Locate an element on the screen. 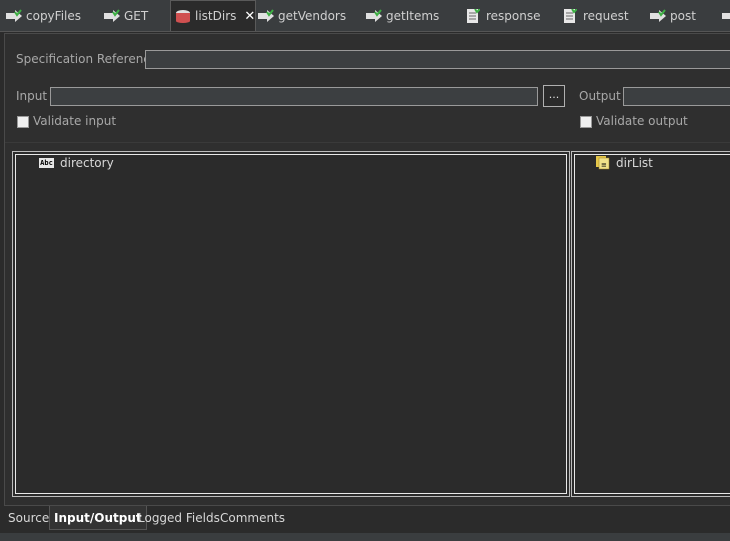 Image resolution: width=730 pixels, height=541 pixels. tree-node-dirlist: ≡ dirList is located at coordinates (624, 163).